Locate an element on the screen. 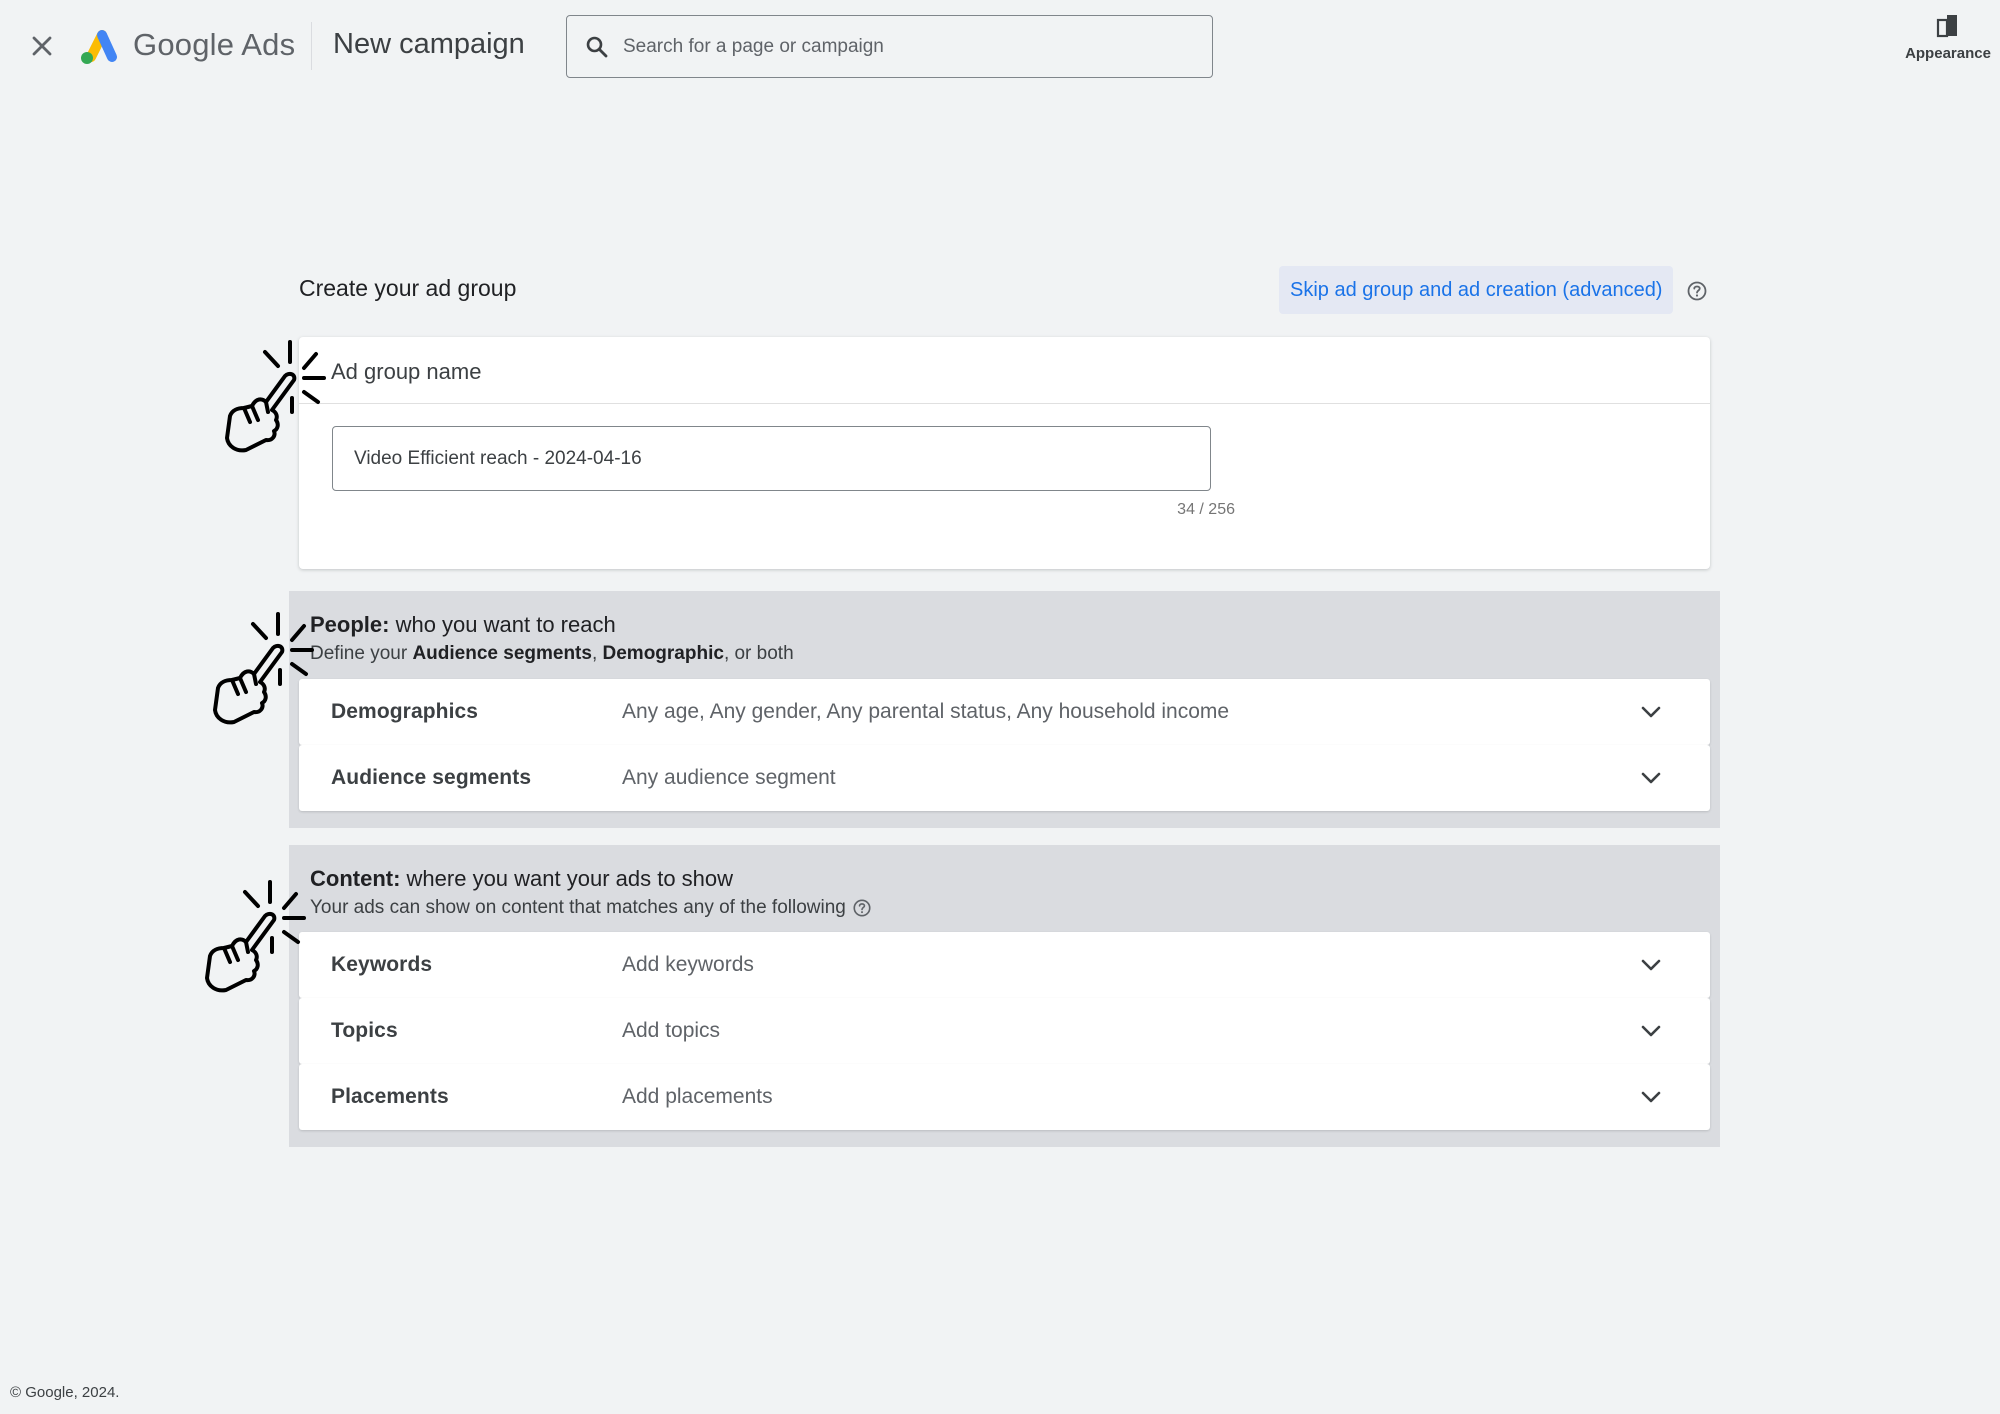 The width and height of the screenshot is (2000, 1414). ad-group-name-input is located at coordinates (771, 458).